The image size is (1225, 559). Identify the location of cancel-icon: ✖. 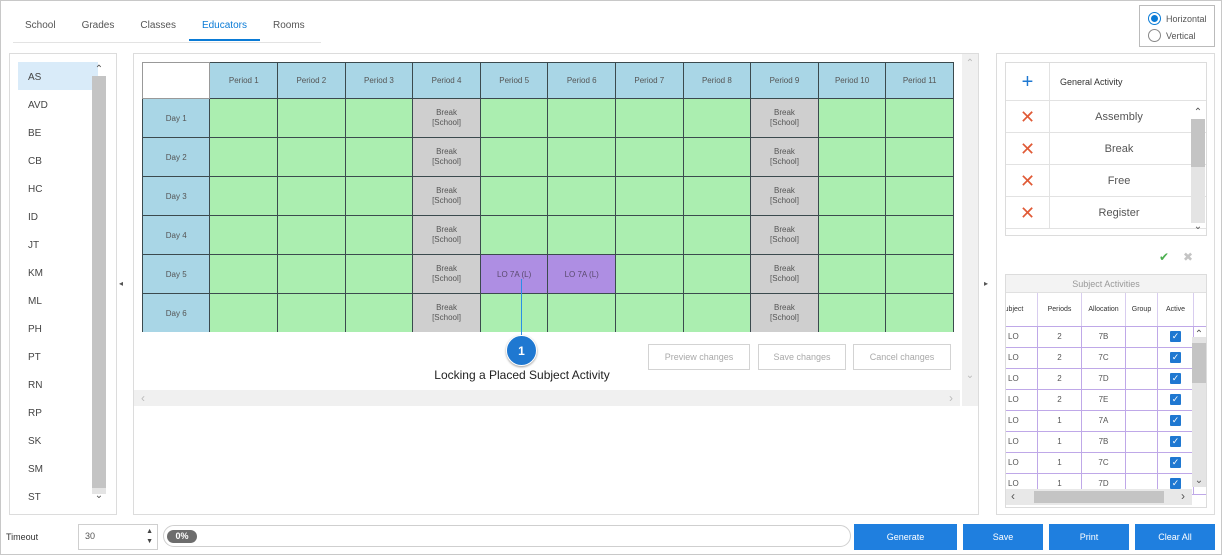
(1188, 257).